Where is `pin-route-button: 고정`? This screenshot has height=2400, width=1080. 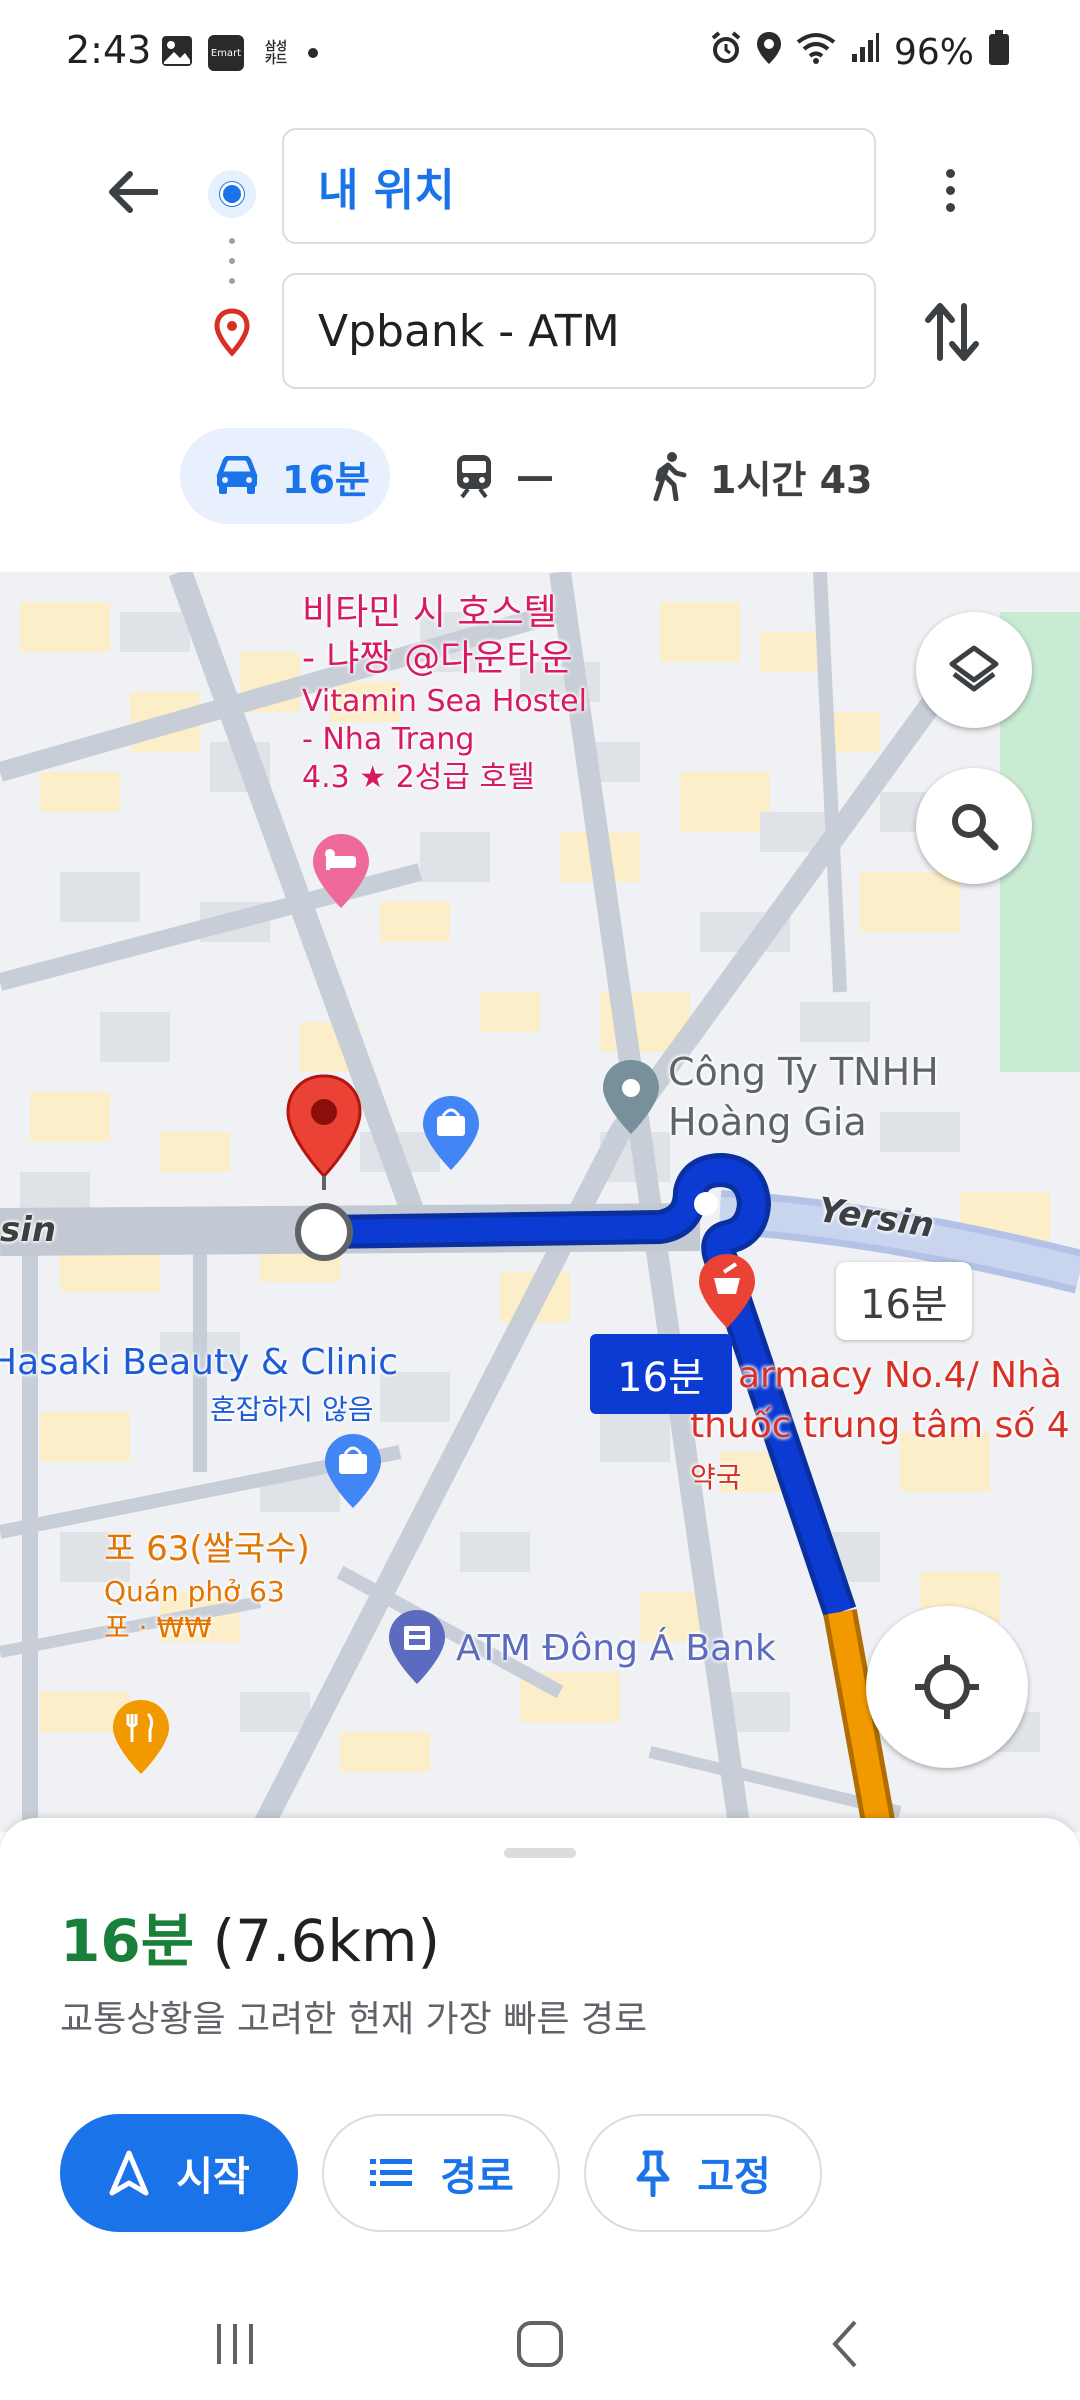 pin-route-button: 고정 is located at coordinates (703, 2173).